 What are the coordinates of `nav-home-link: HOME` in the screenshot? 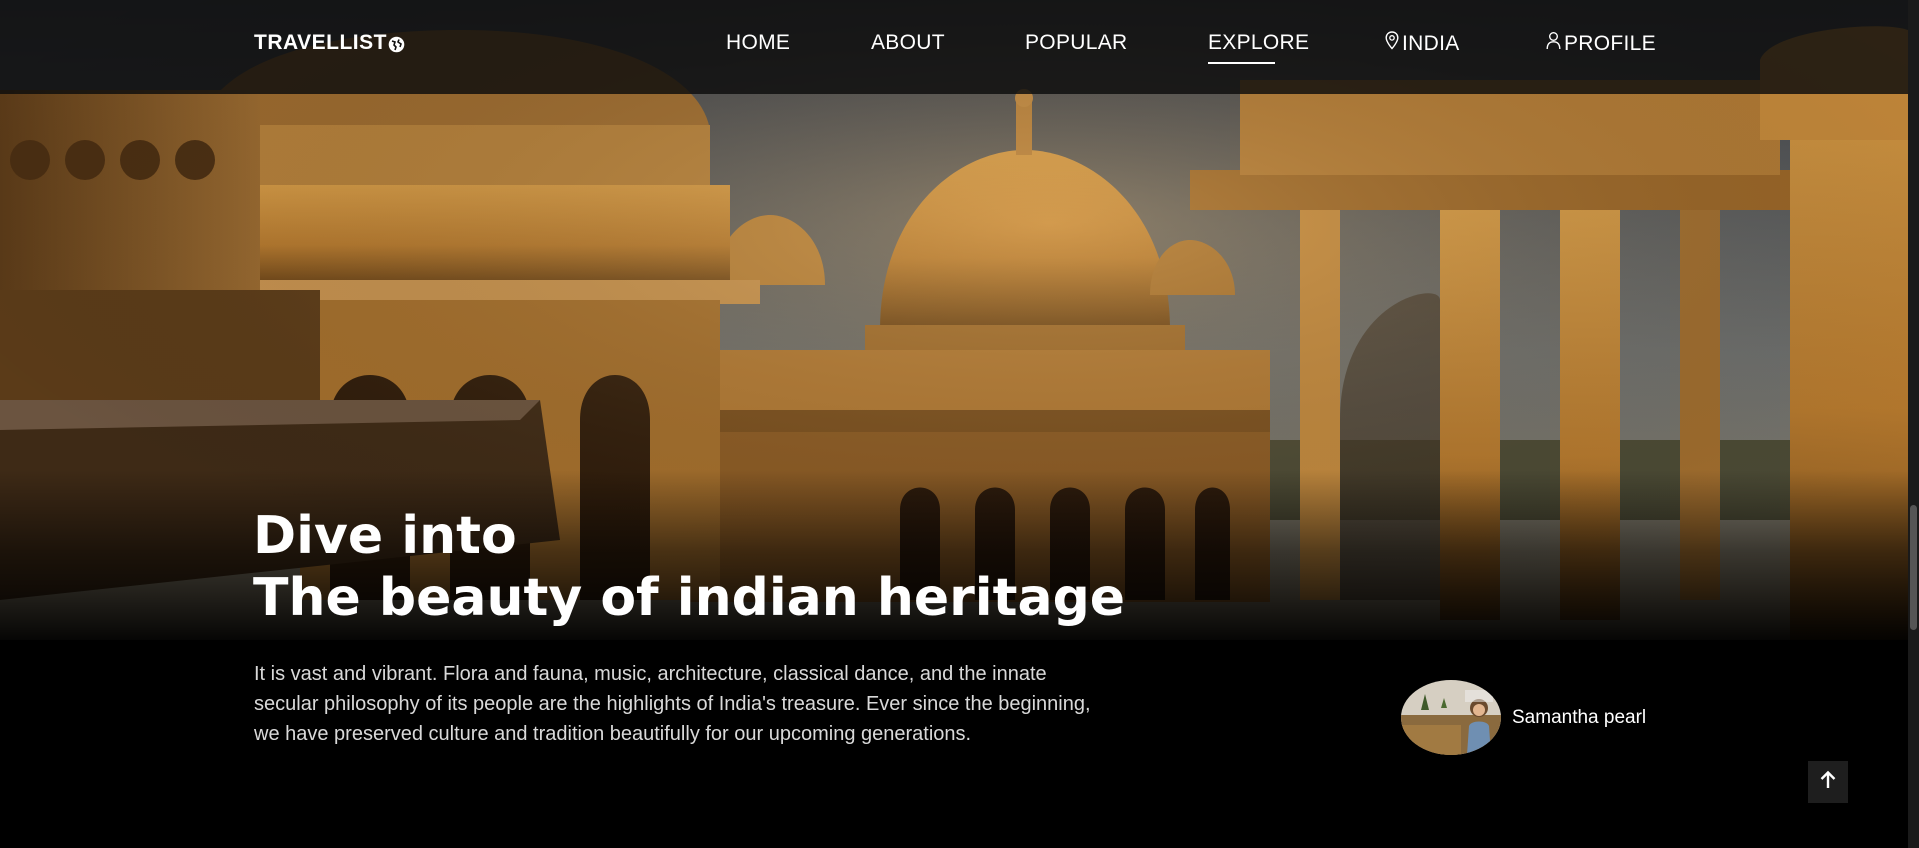 It's located at (758, 43).